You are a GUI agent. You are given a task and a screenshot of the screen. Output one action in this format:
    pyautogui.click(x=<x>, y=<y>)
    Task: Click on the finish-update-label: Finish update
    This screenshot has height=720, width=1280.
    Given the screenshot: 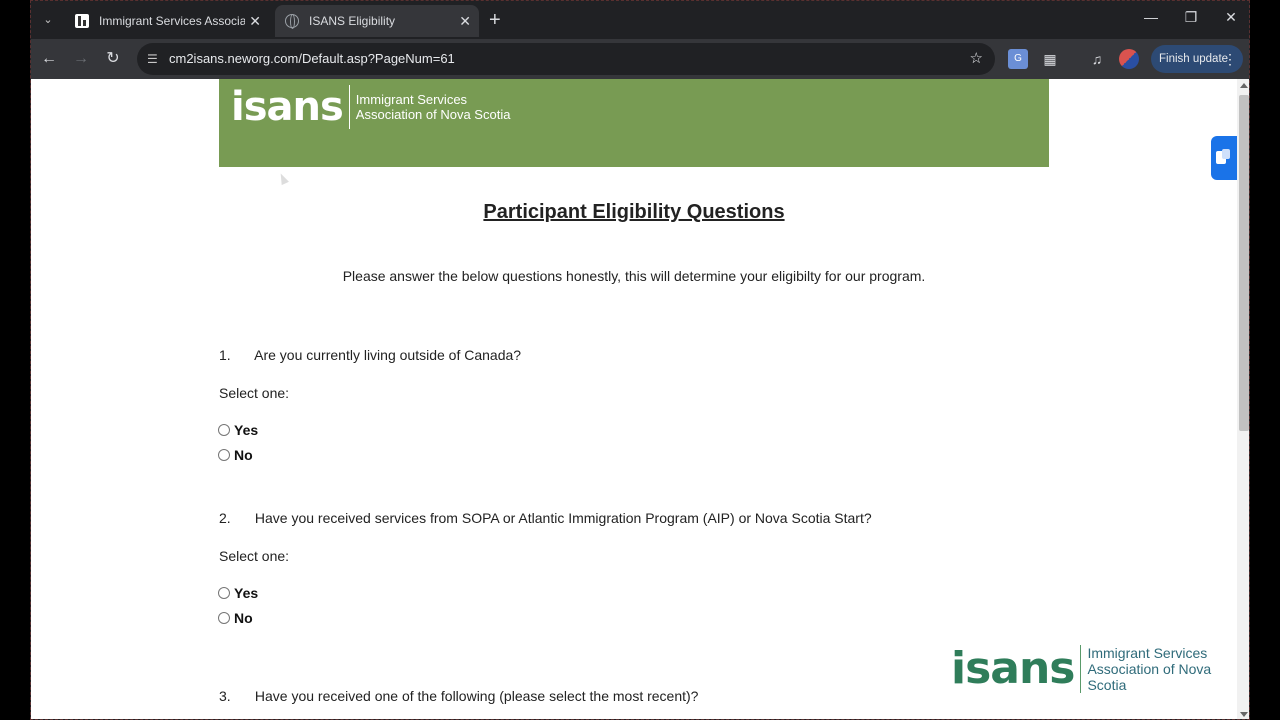 What is the action you would take?
    pyautogui.click(x=1194, y=59)
    